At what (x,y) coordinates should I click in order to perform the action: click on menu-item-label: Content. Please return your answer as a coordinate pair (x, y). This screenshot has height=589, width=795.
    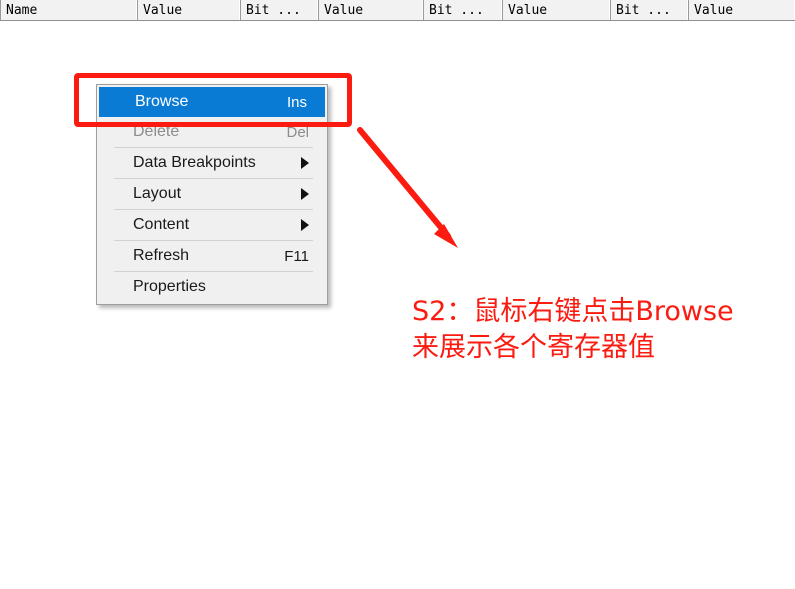
    Looking at the image, I should click on (161, 224).